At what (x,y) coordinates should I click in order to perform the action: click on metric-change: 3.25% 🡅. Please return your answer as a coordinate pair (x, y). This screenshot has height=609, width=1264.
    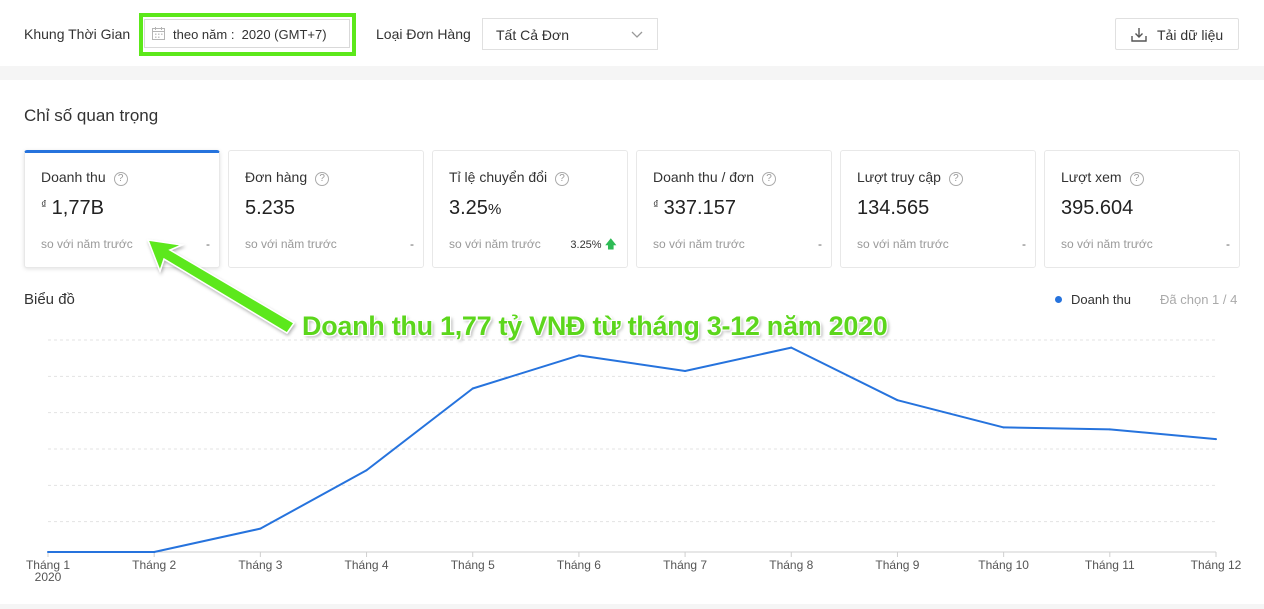
    Looking at the image, I should click on (593, 244).